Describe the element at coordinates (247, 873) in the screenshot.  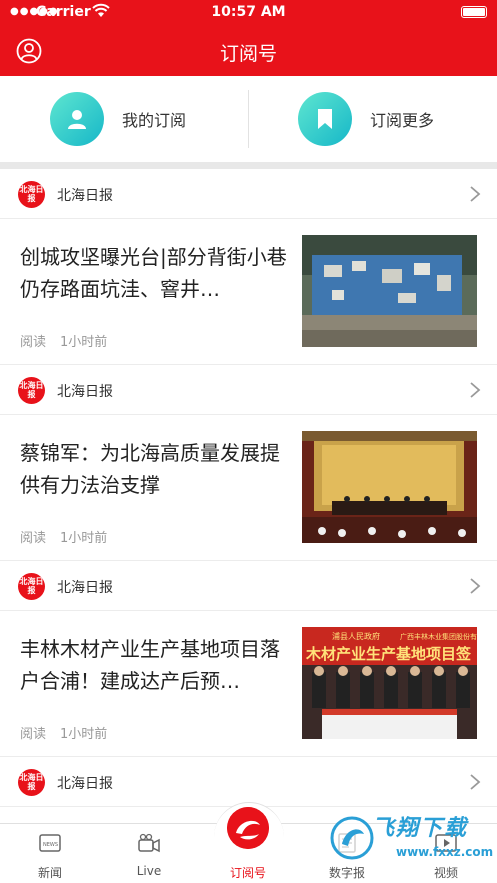
I see `tab-label: 订阅号` at that location.